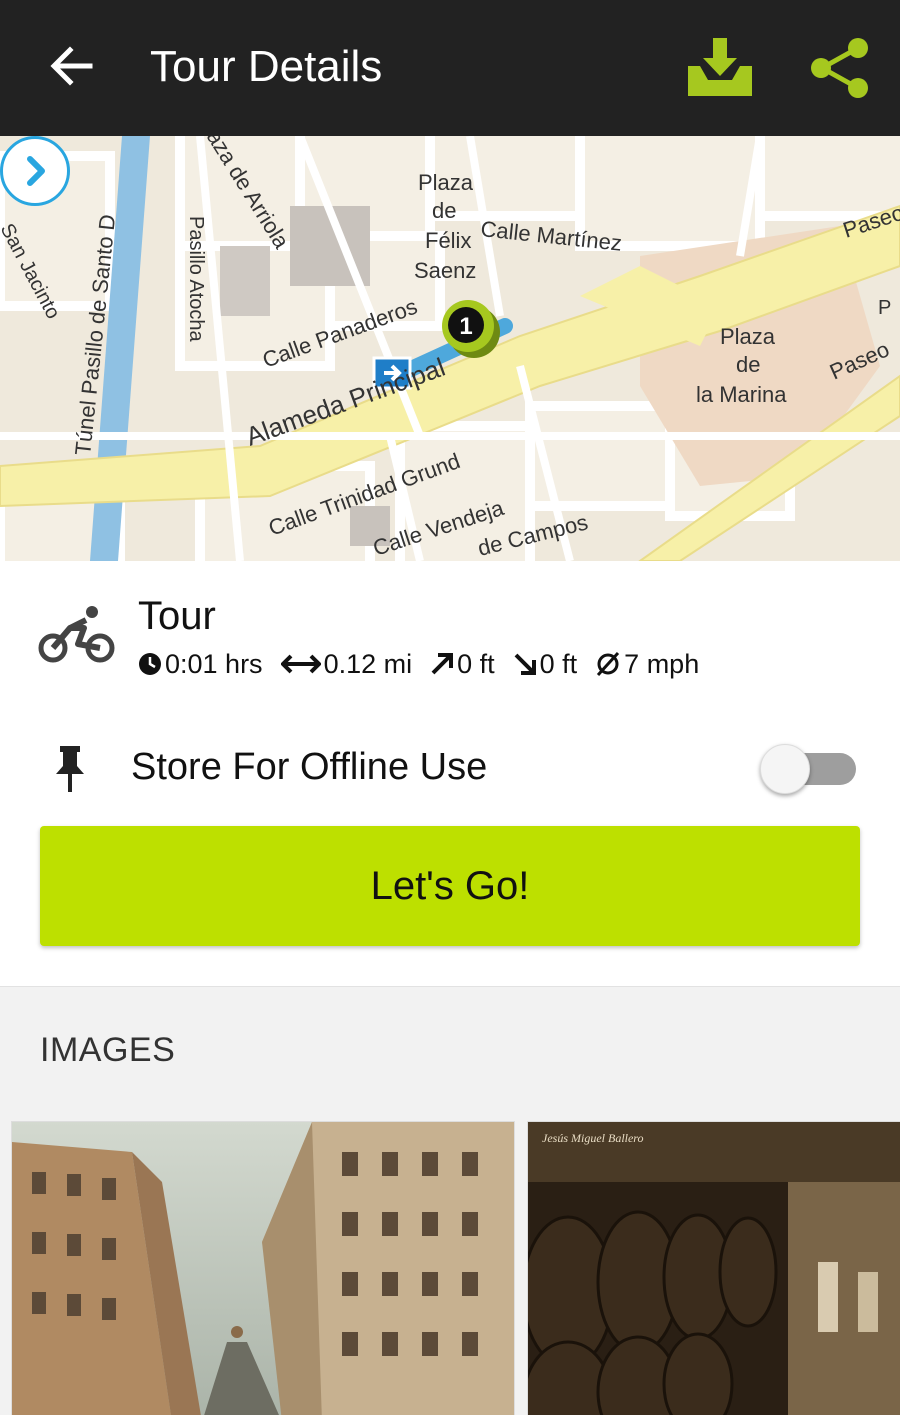  Describe the element at coordinates (465, 326) in the screenshot. I see `map-stop-marker: 1` at that location.